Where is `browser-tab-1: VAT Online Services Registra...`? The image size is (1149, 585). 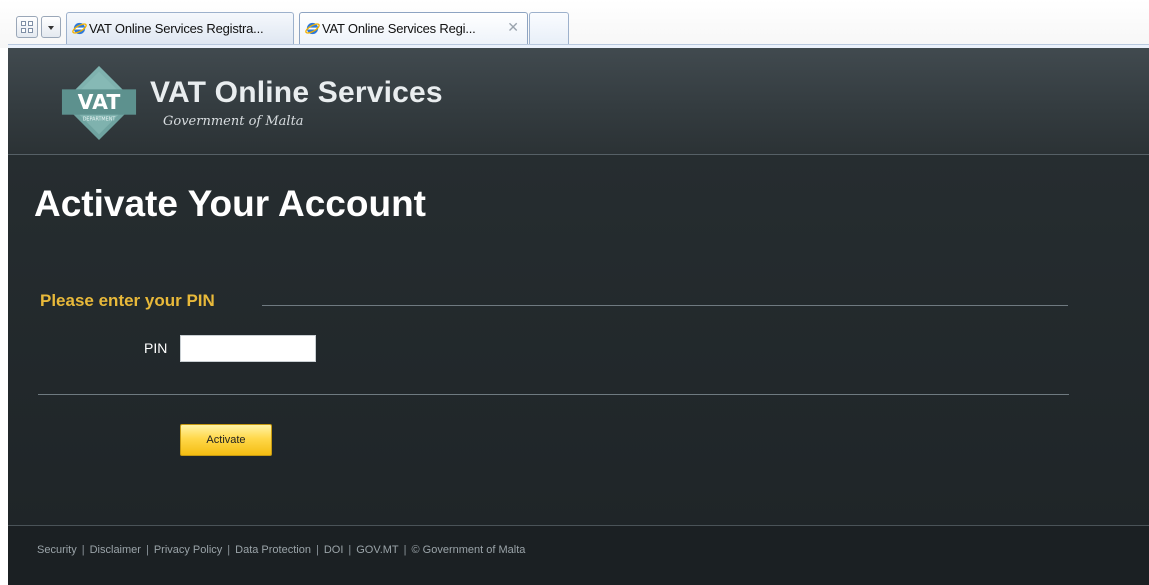
browser-tab-1: VAT Online Services Registra... is located at coordinates (180, 28).